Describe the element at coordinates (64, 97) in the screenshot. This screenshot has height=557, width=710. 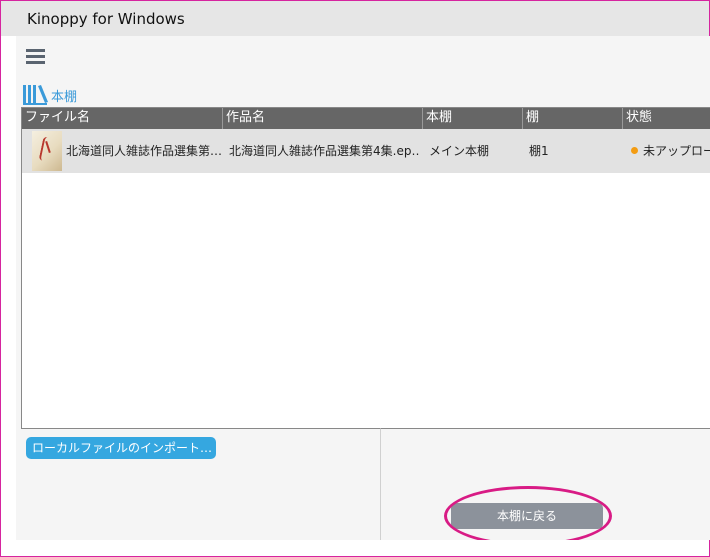
I see `tab-bookshelf-label: 本棚` at that location.